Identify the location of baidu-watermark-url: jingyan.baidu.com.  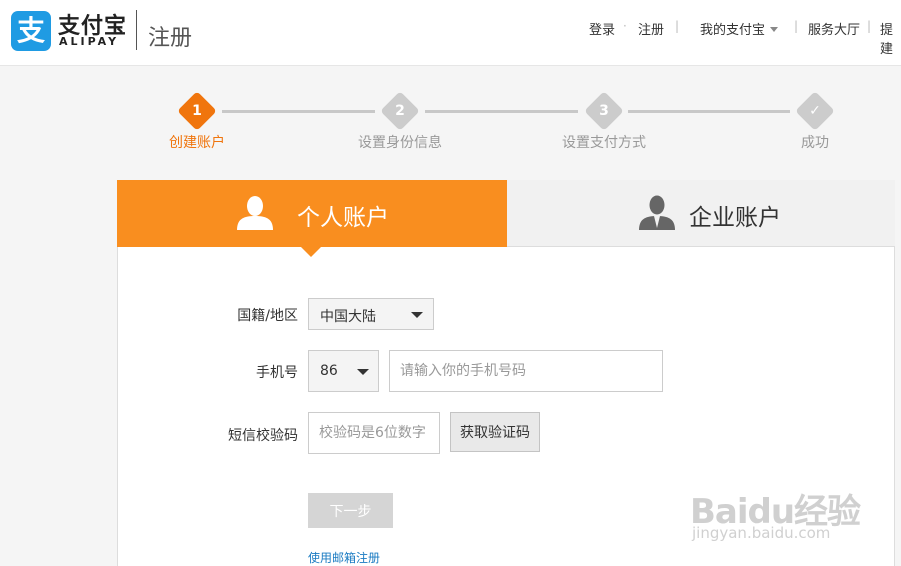
(761, 533).